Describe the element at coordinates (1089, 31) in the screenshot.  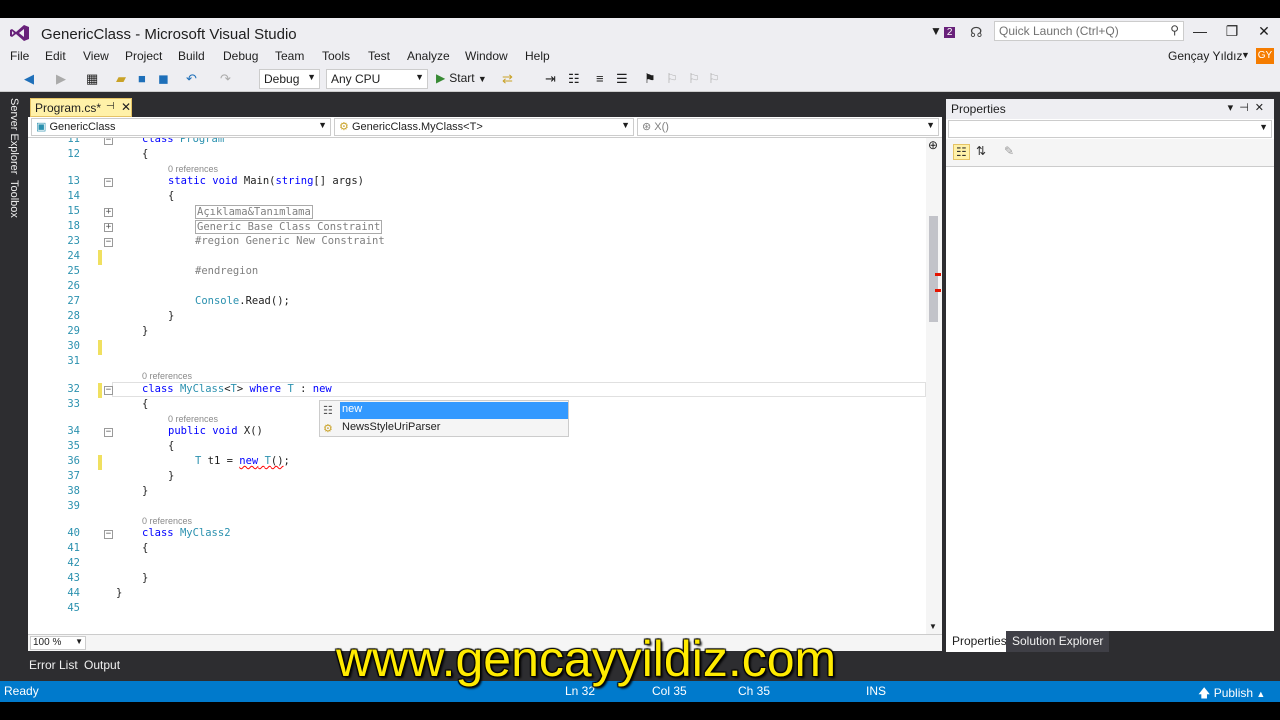
I see `quick-launch-input: Quick Launch (Ctrl+Q) ⚲` at that location.